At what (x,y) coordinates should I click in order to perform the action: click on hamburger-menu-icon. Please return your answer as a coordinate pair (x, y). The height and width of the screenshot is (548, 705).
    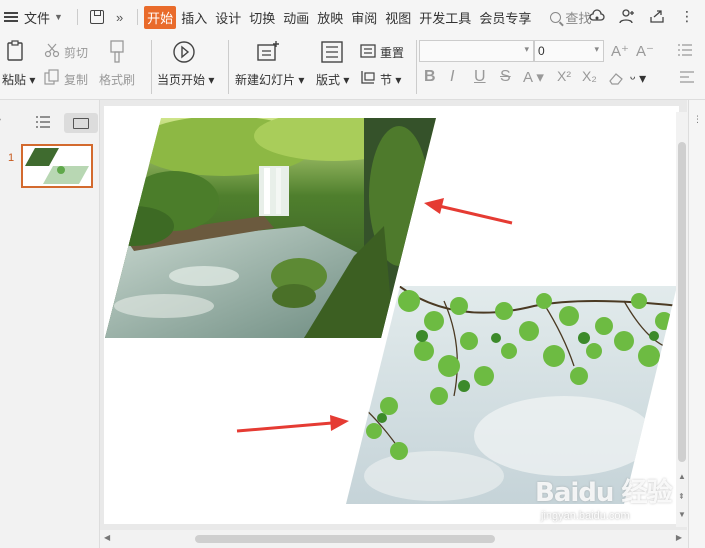
    Looking at the image, I should click on (11, 17).